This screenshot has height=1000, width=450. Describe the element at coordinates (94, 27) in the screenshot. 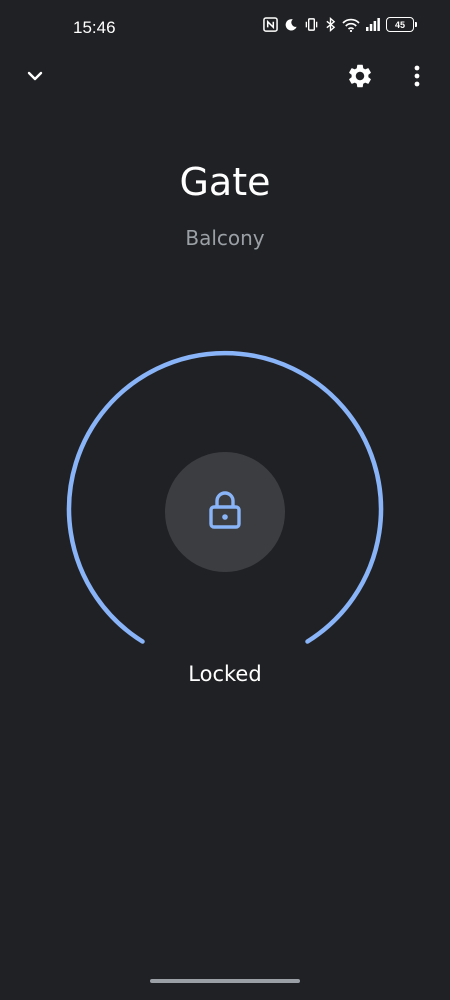

I see `status-time: 15:46` at that location.